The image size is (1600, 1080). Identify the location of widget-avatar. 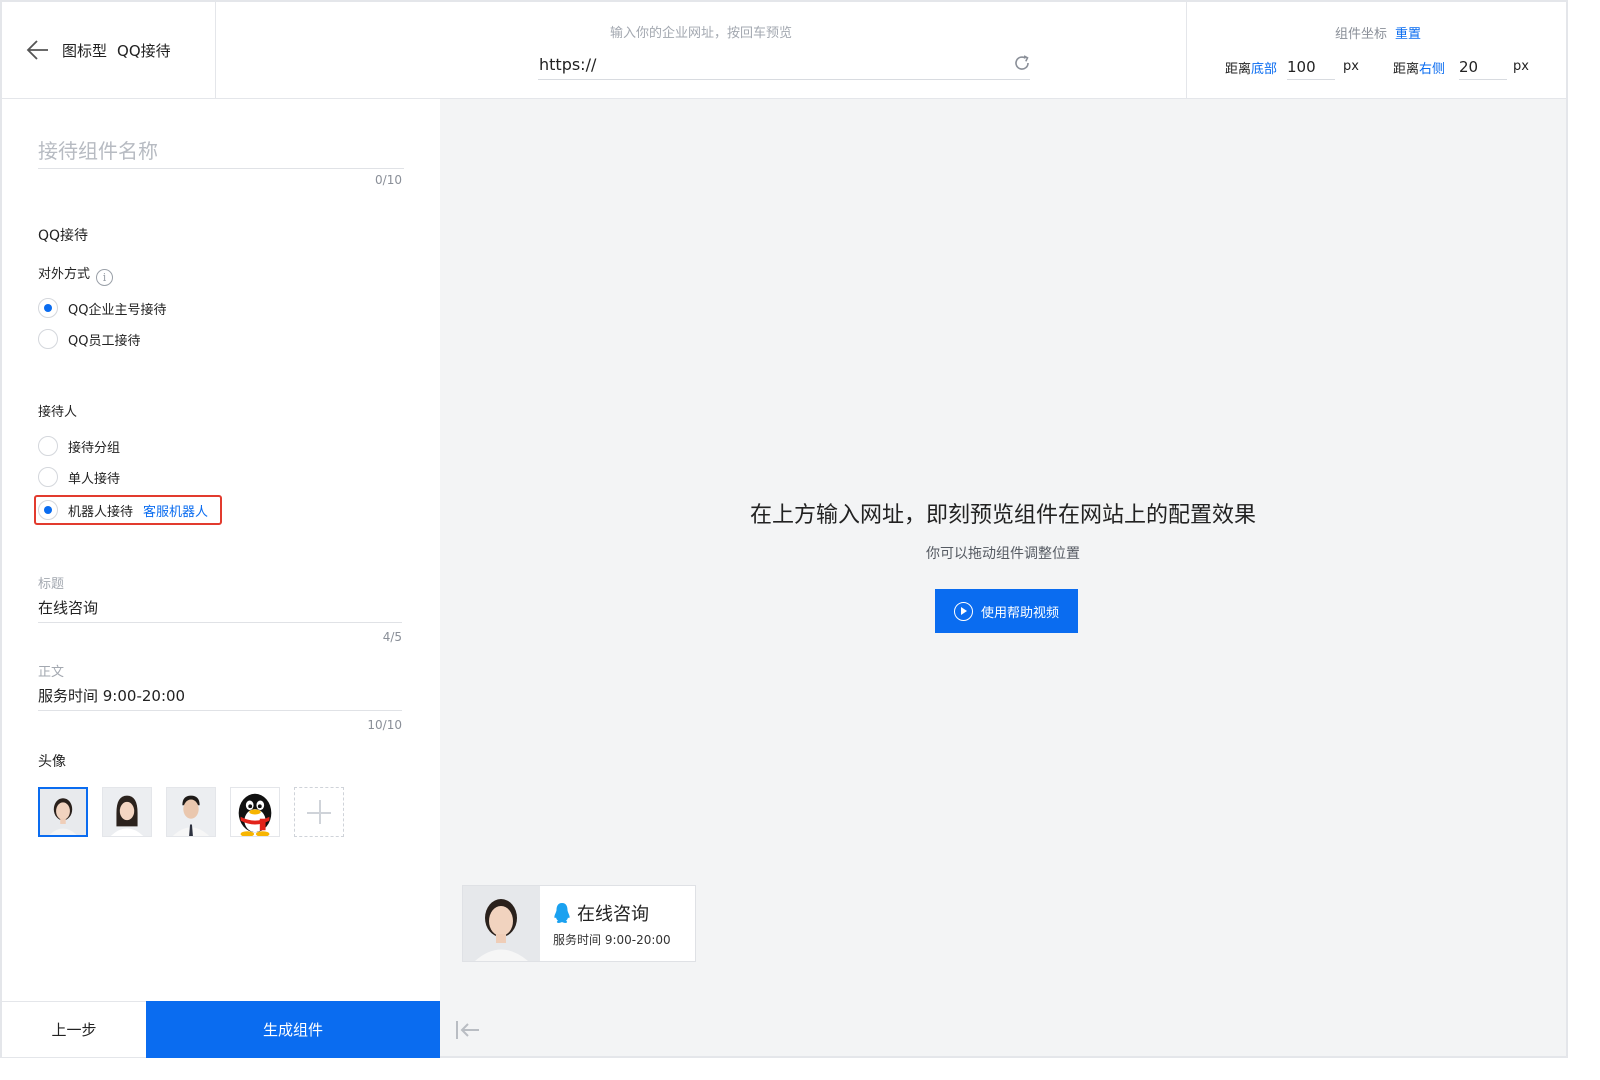
(501, 923).